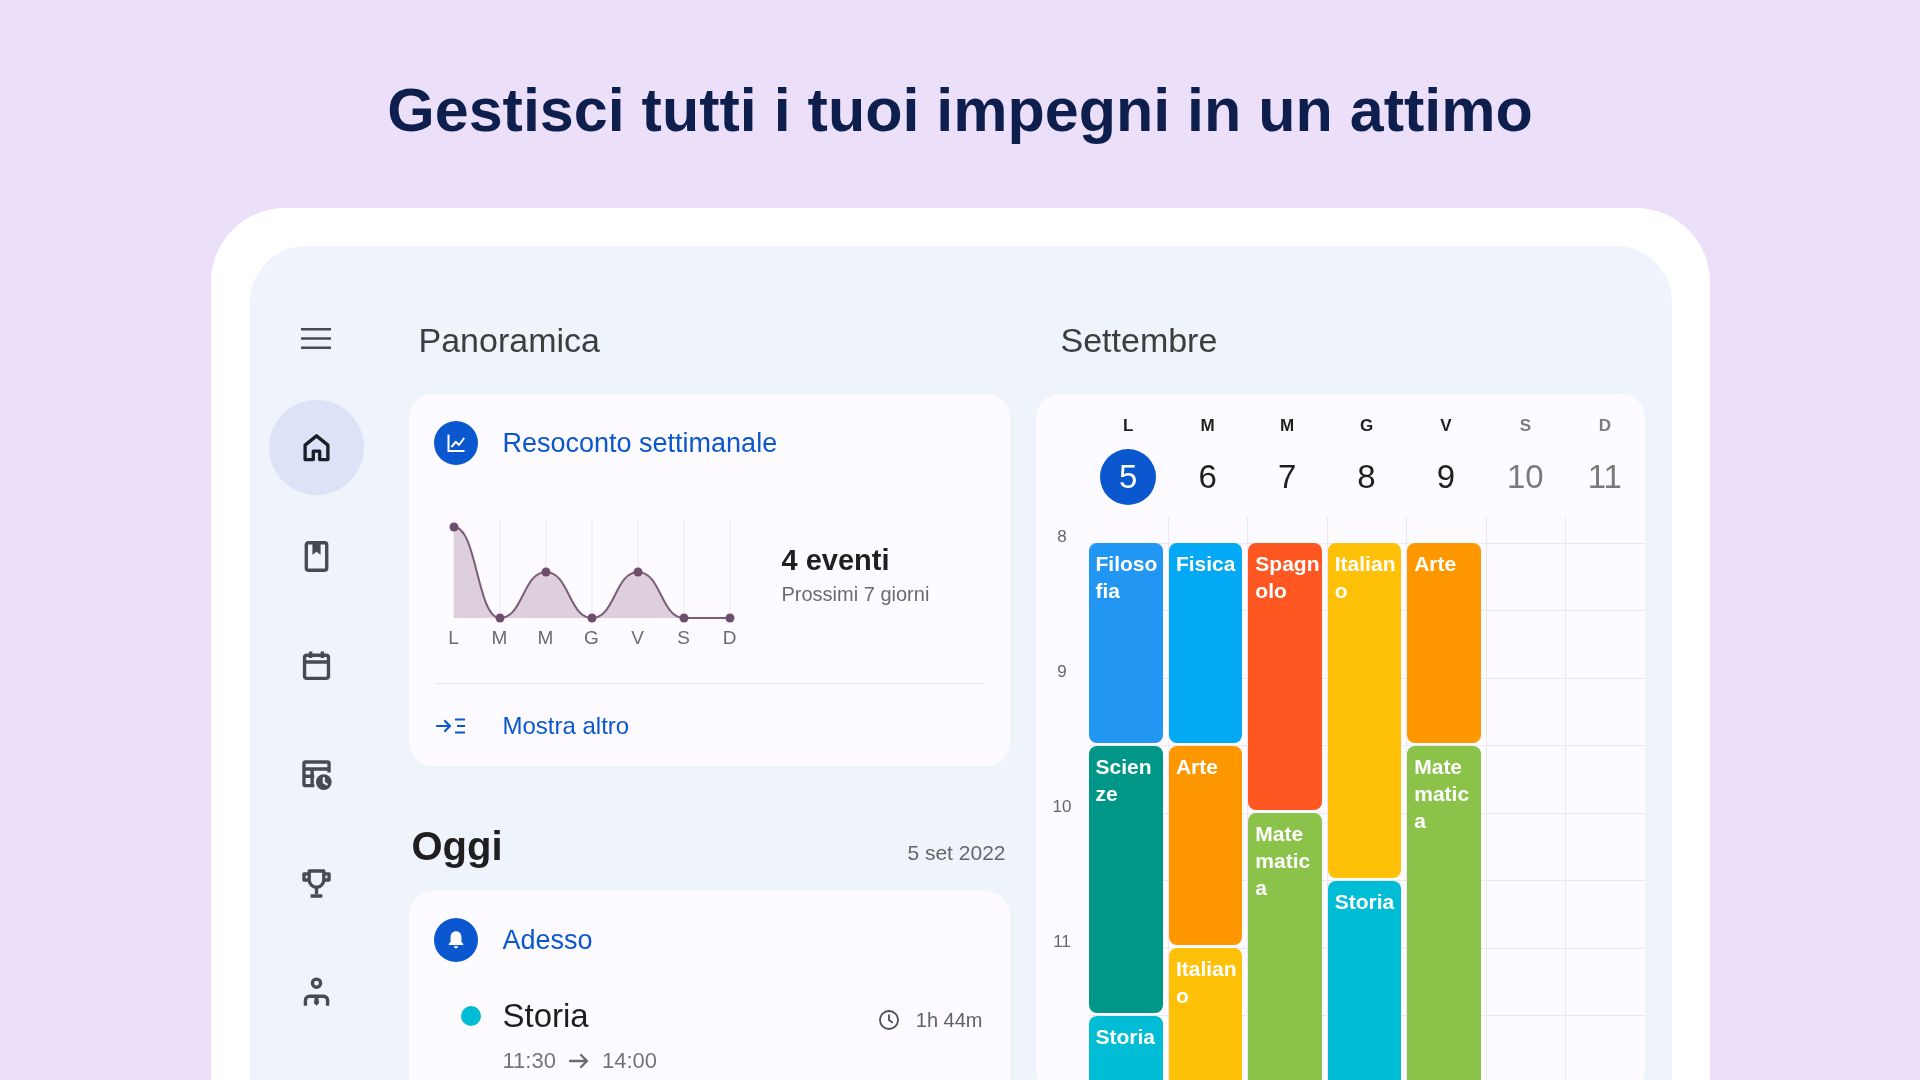  What do you see at coordinates (1125, 643) in the screenshot?
I see `calendar-event: Filosofia` at bounding box center [1125, 643].